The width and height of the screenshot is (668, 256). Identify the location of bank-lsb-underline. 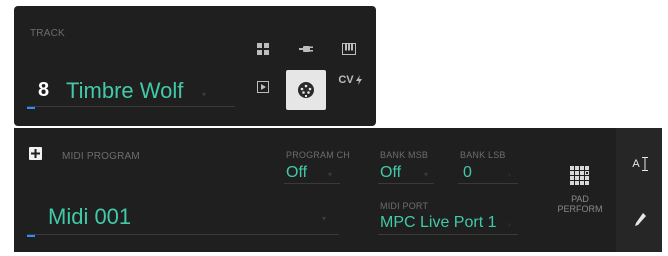
(488, 183).